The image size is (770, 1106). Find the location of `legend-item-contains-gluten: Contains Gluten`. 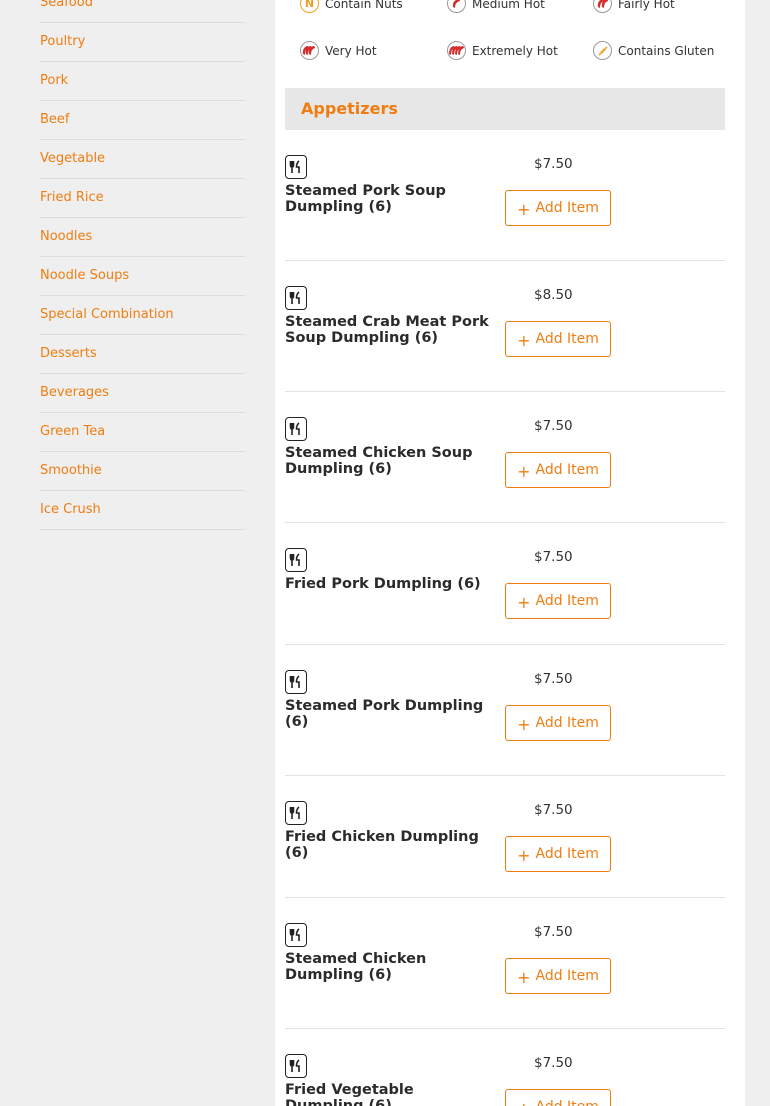

legend-item-contains-gluten: Contains Gluten is located at coordinates (653, 50).